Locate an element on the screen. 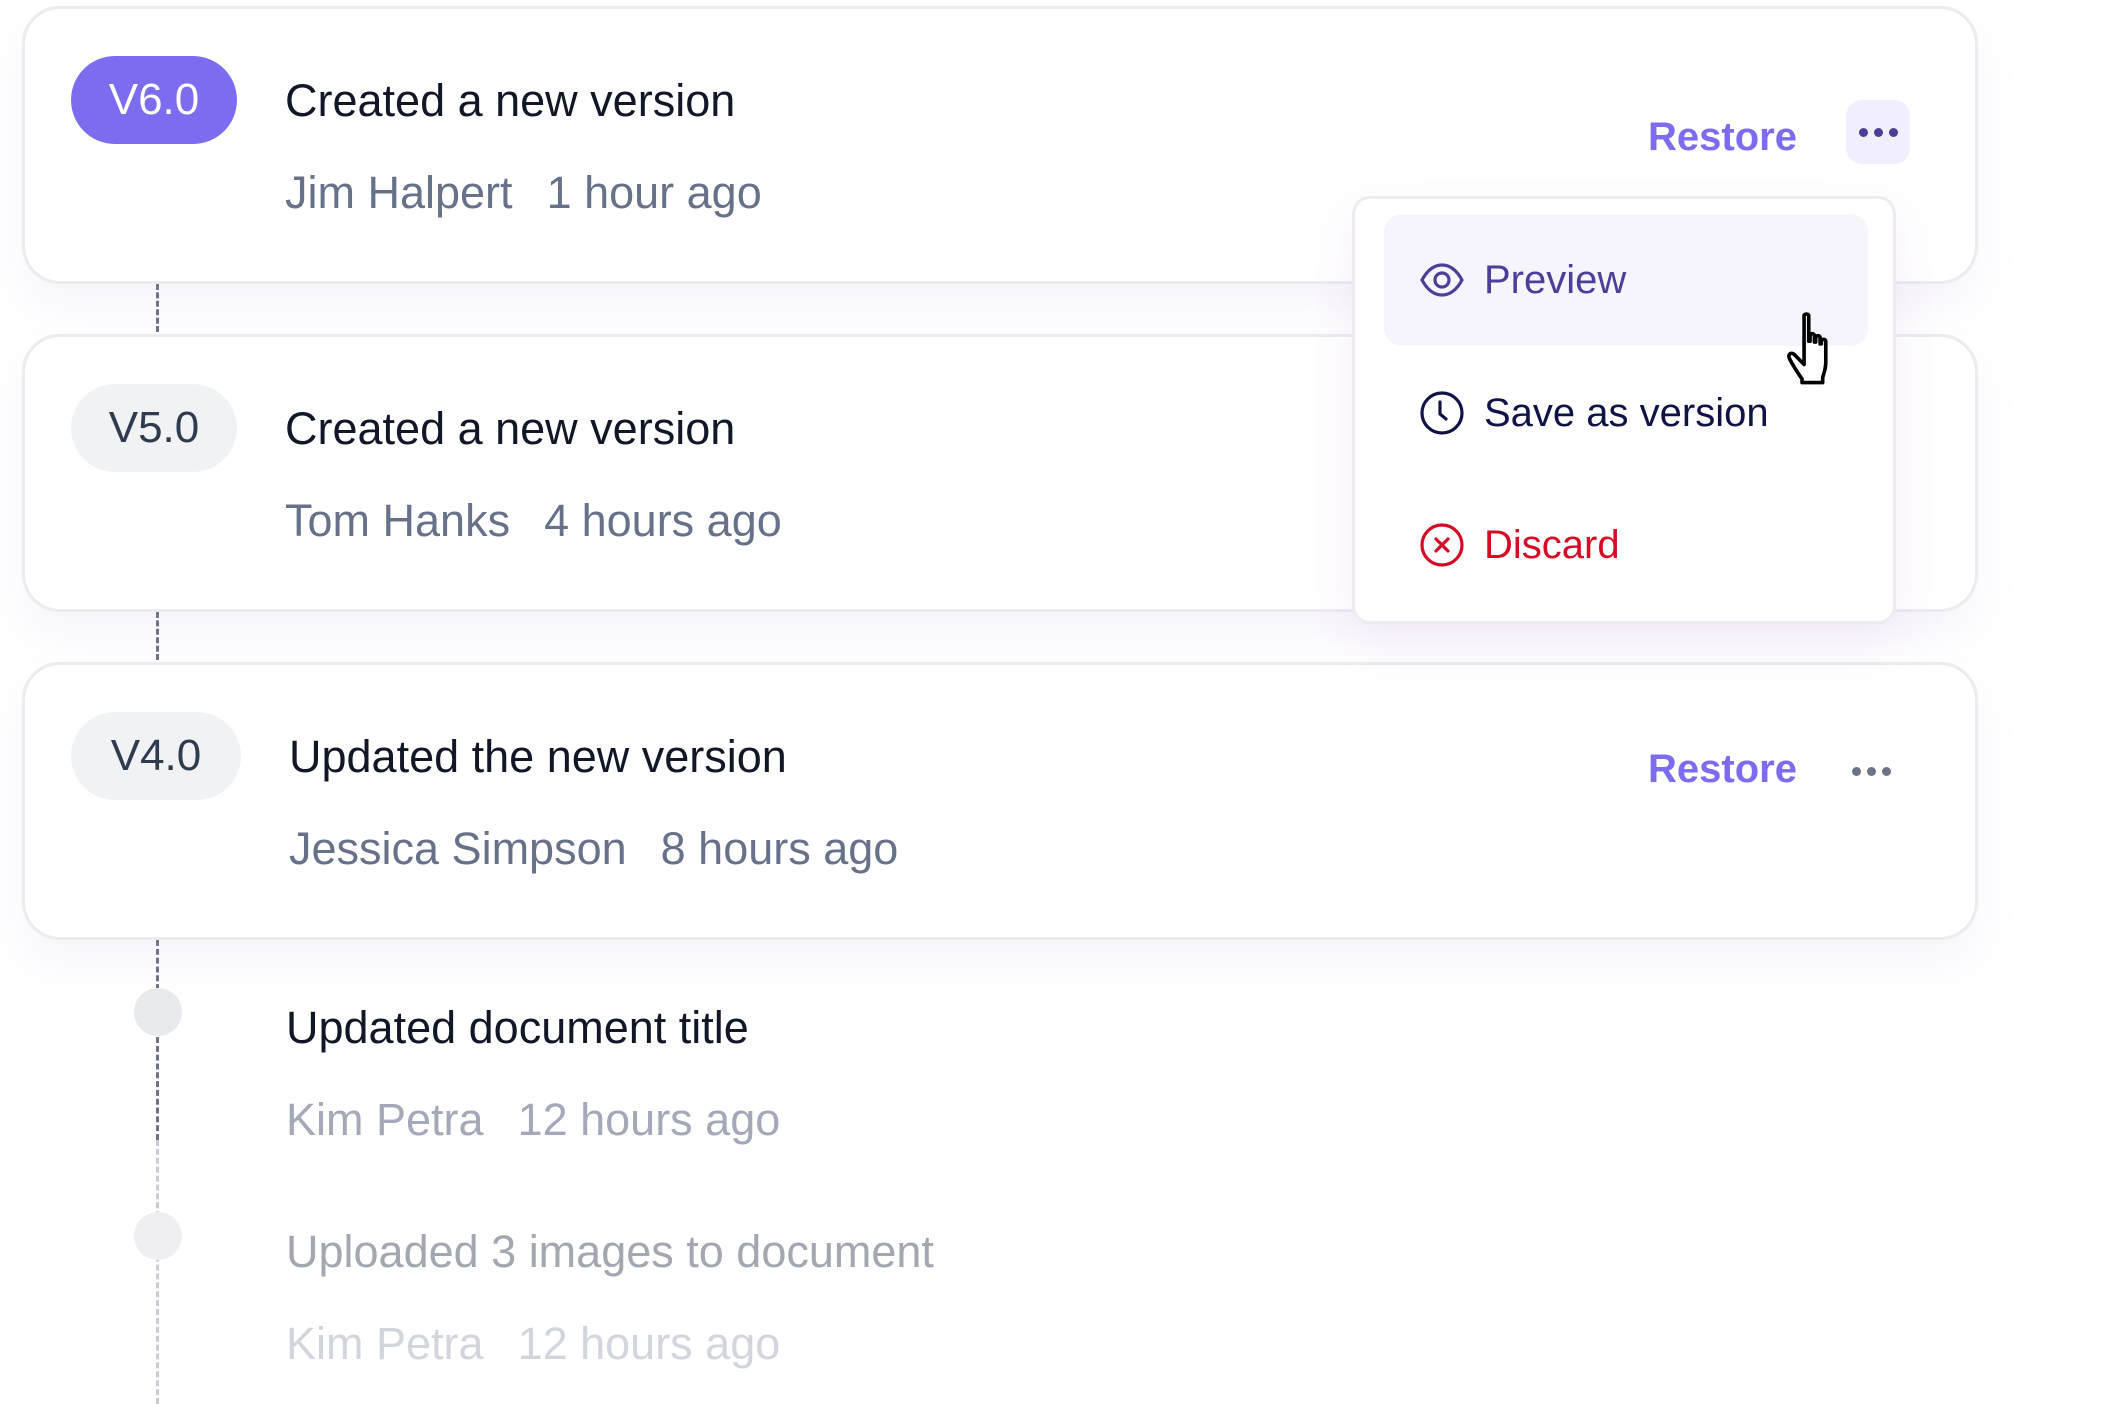 The image size is (2108, 1404). event-title: Uploaded 3 images to document is located at coordinates (610, 1251).